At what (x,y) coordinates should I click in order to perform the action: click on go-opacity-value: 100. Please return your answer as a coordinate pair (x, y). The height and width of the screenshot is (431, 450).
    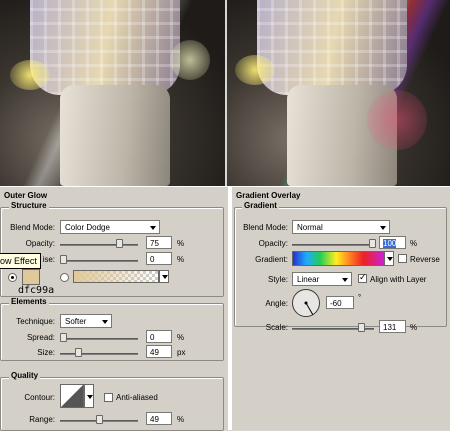
    Looking at the image, I should click on (390, 243).